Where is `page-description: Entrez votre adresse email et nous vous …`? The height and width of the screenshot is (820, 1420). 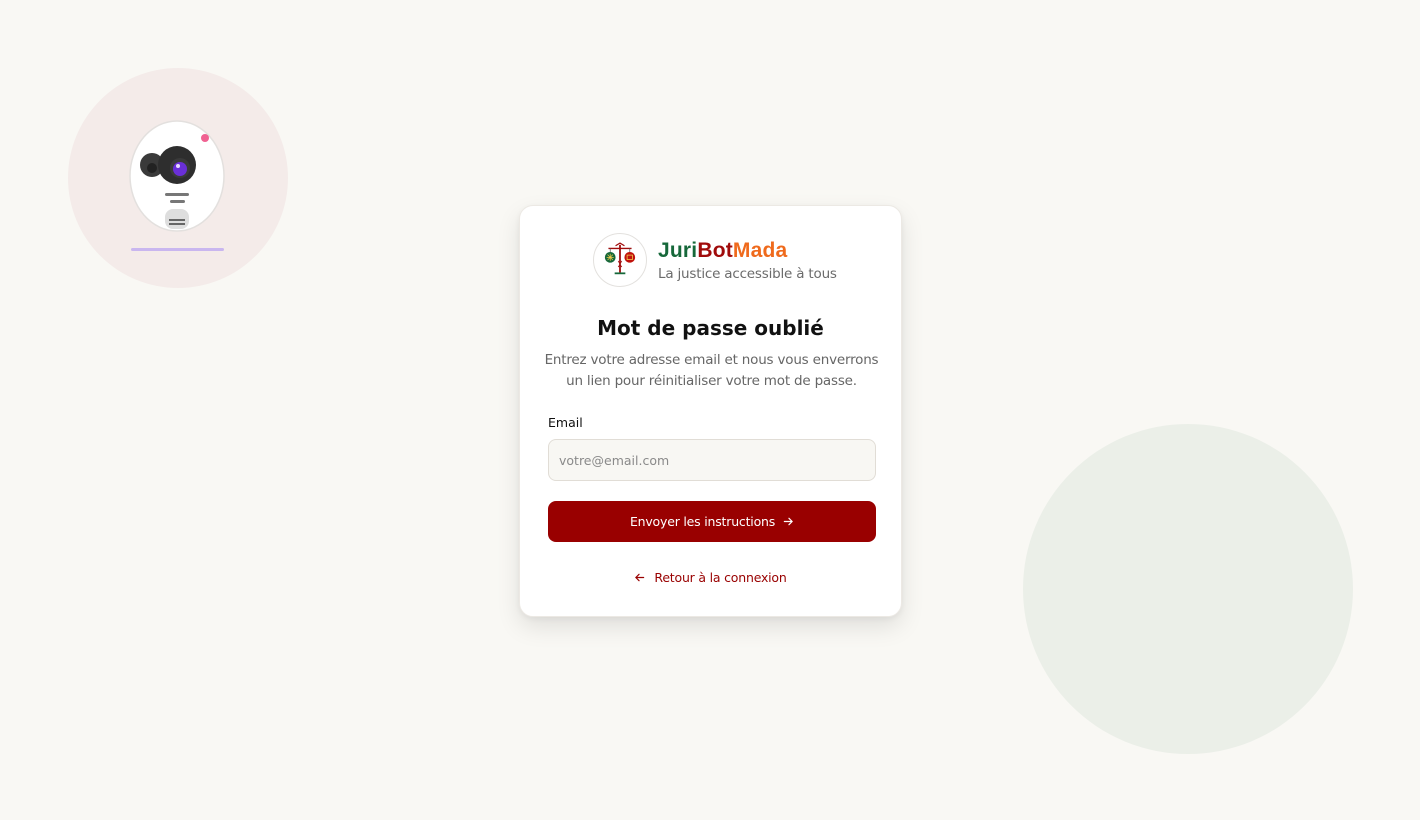 page-description: Entrez votre adresse email et nous vous … is located at coordinates (711, 370).